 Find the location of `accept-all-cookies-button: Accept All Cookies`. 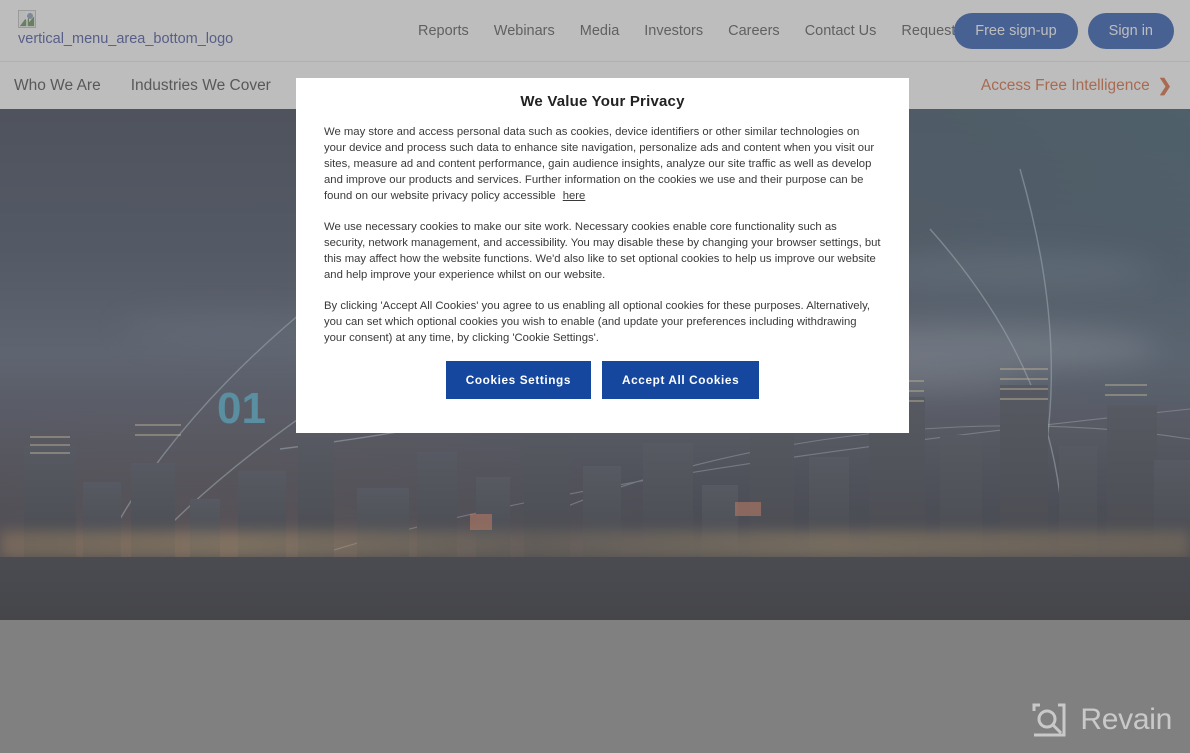

accept-all-cookies-button: Accept All Cookies is located at coordinates (681, 380).